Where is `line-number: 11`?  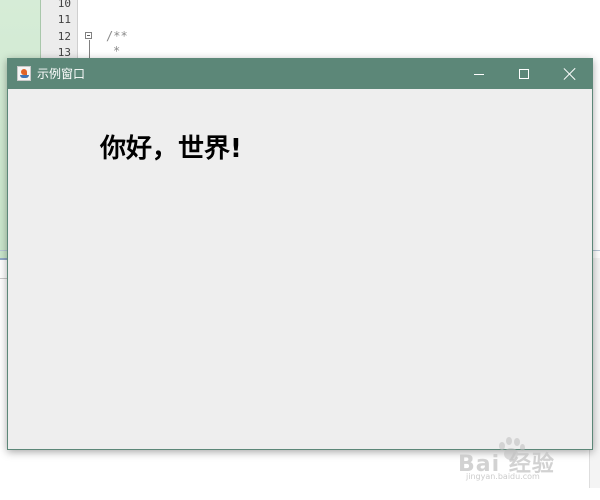
line-number: 11 is located at coordinates (64, 19).